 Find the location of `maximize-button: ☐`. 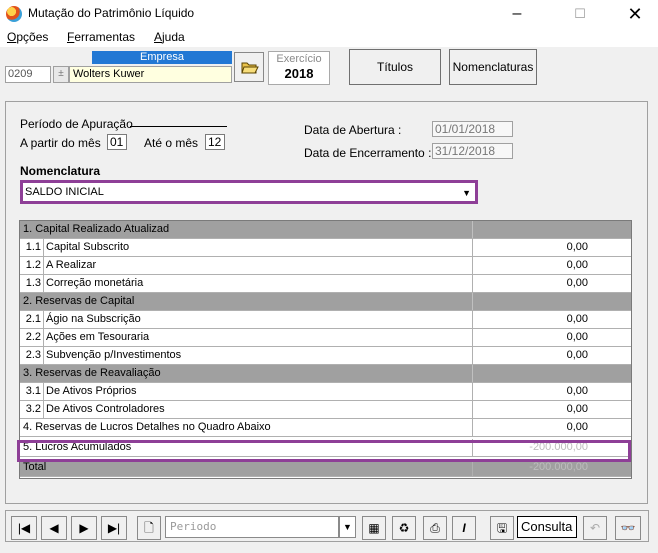

maximize-button: ☐ is located at coordinates (580, 14).